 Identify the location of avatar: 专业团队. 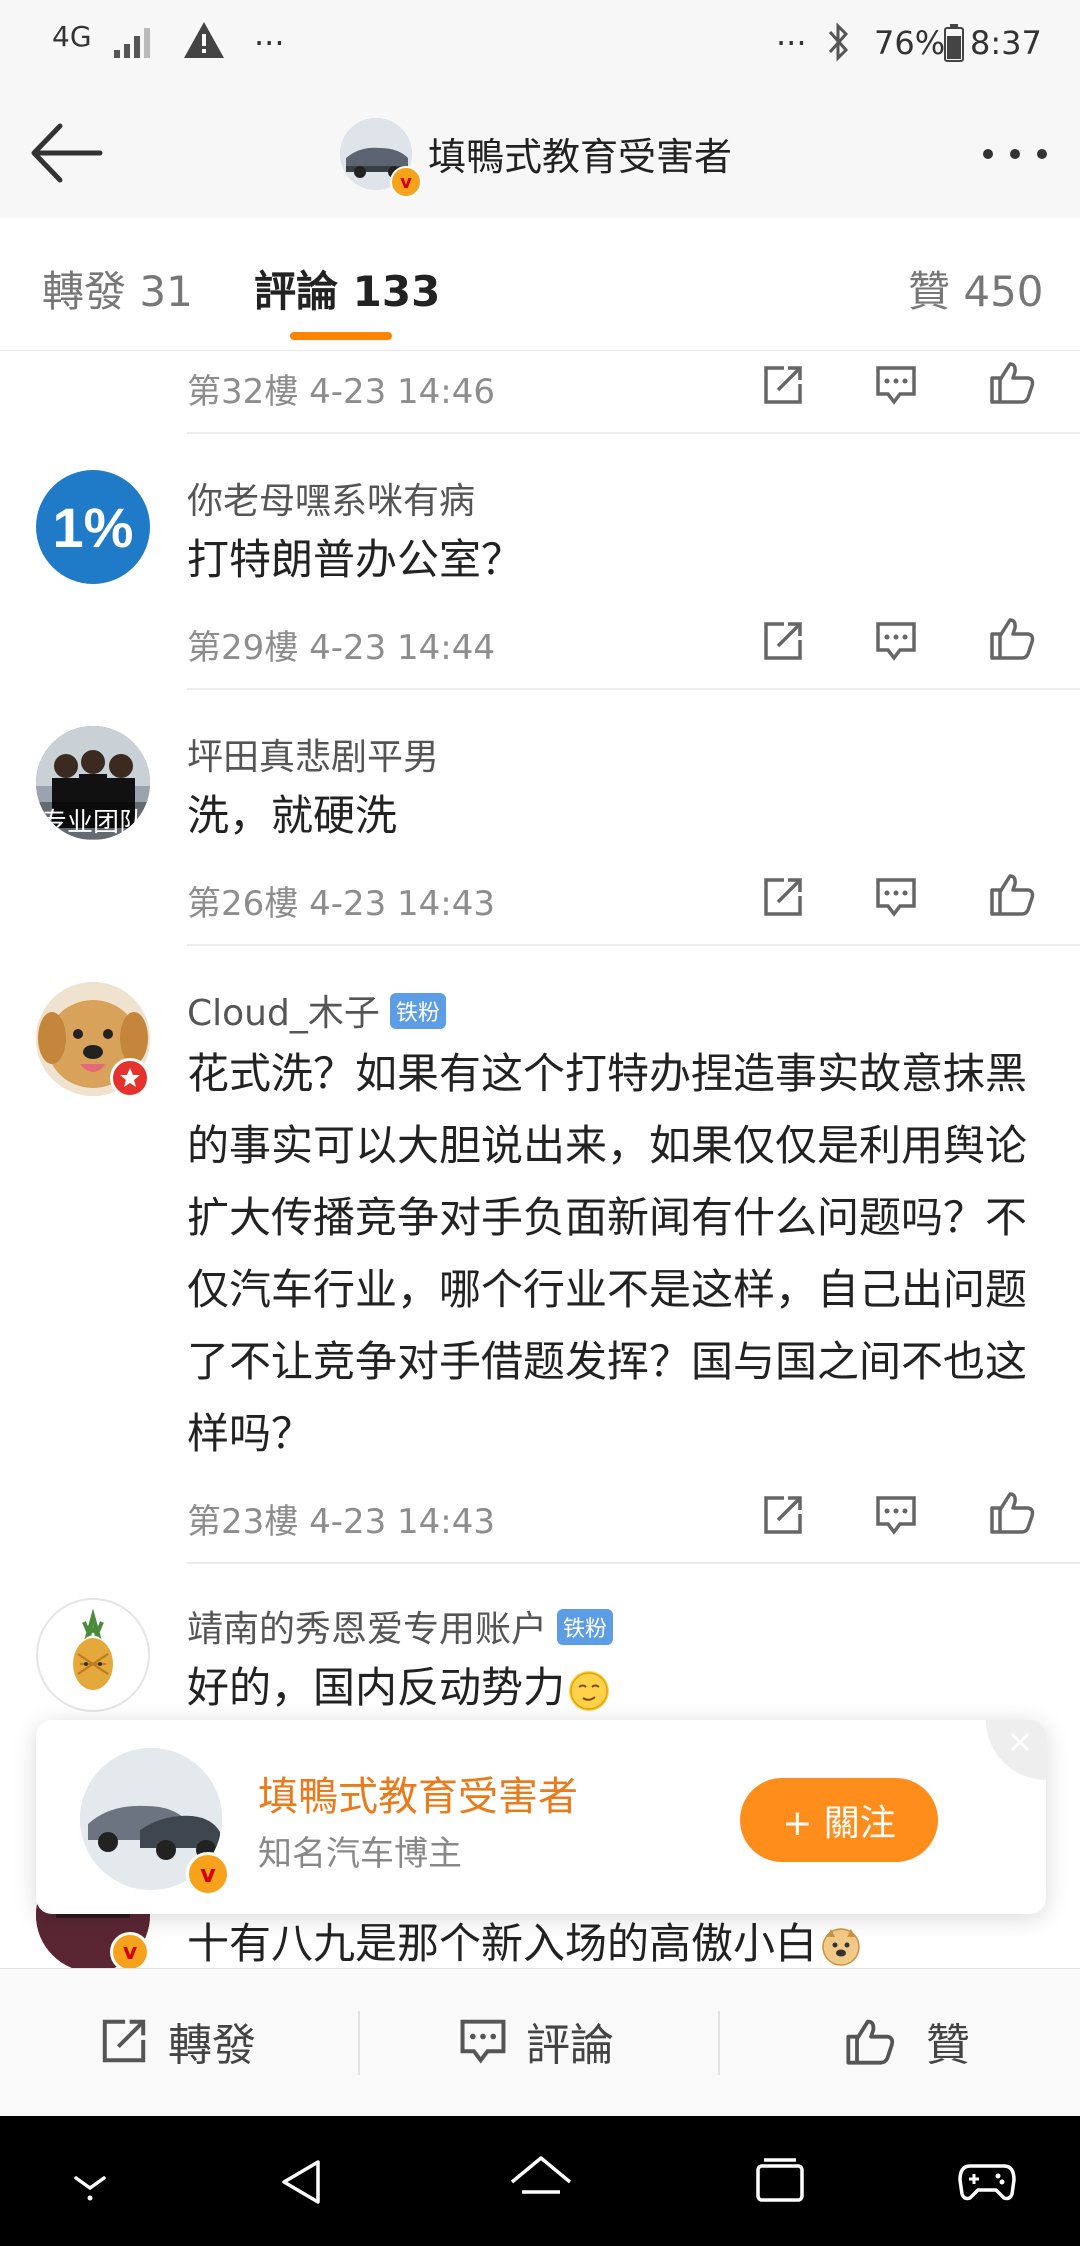
(93, 783).